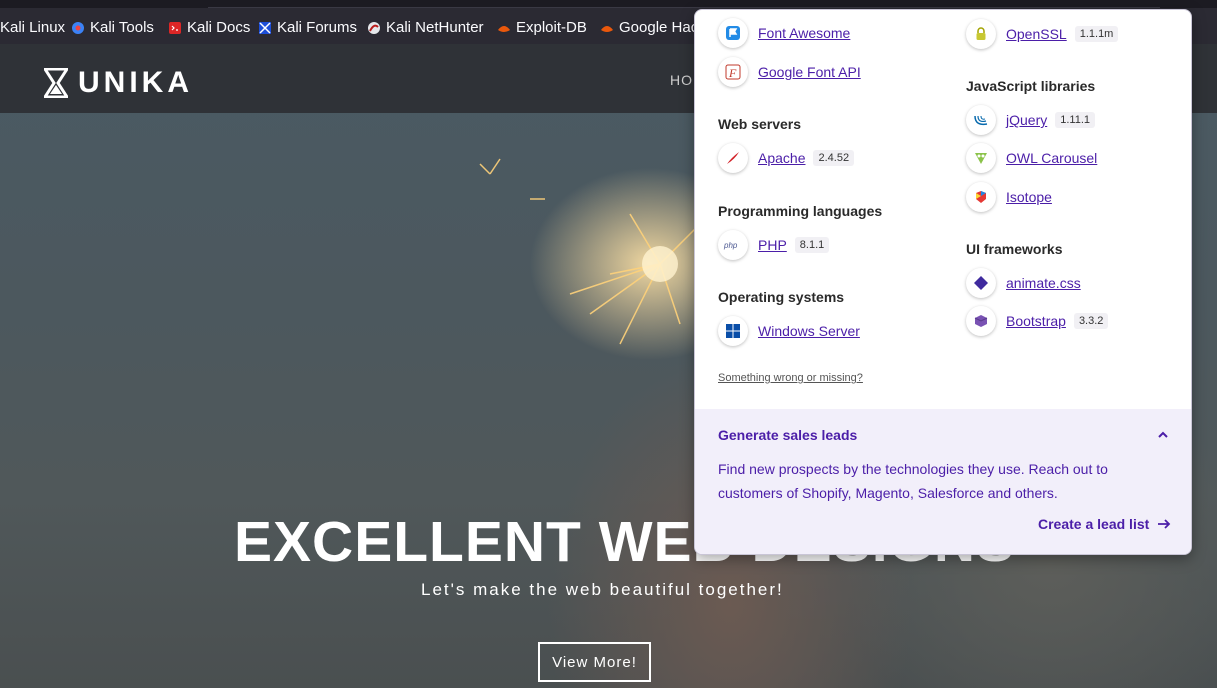  Describe the element at coordinates (733, 33) in the screenshot. I see `font-awesome-icon` at that location.